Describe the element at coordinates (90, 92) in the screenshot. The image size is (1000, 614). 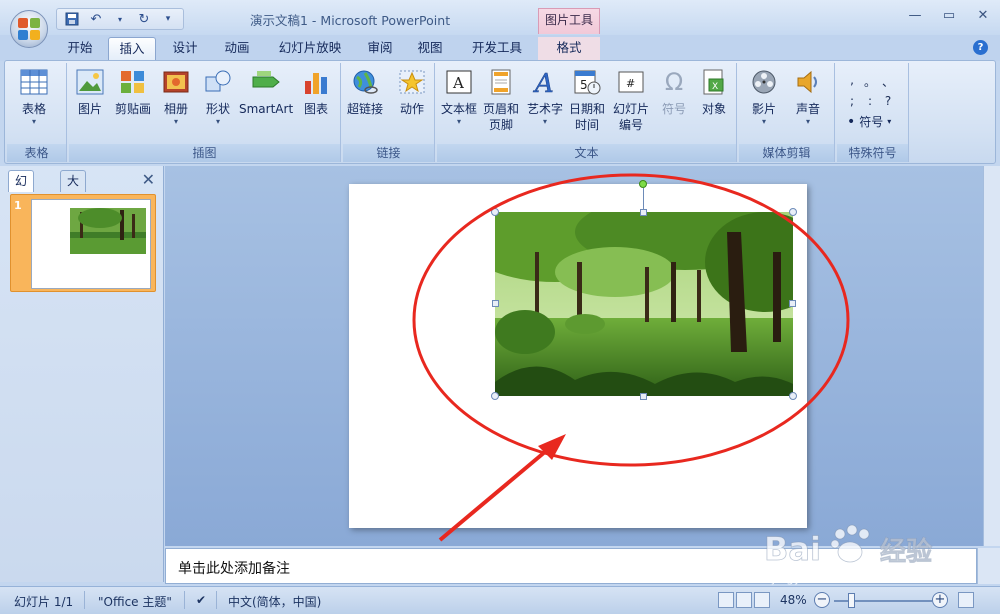
I see `picture-button: 图片` at that location.